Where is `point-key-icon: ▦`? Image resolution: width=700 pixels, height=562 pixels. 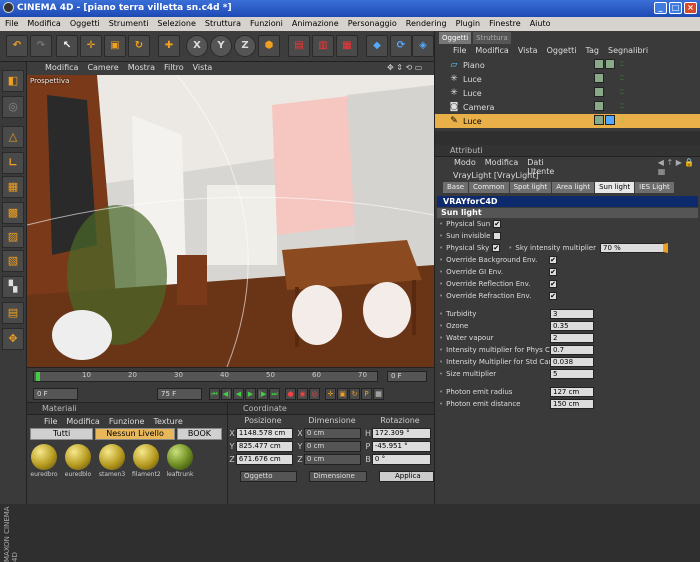
point-key-icon: ▦ is located at coordinates (378, 394).